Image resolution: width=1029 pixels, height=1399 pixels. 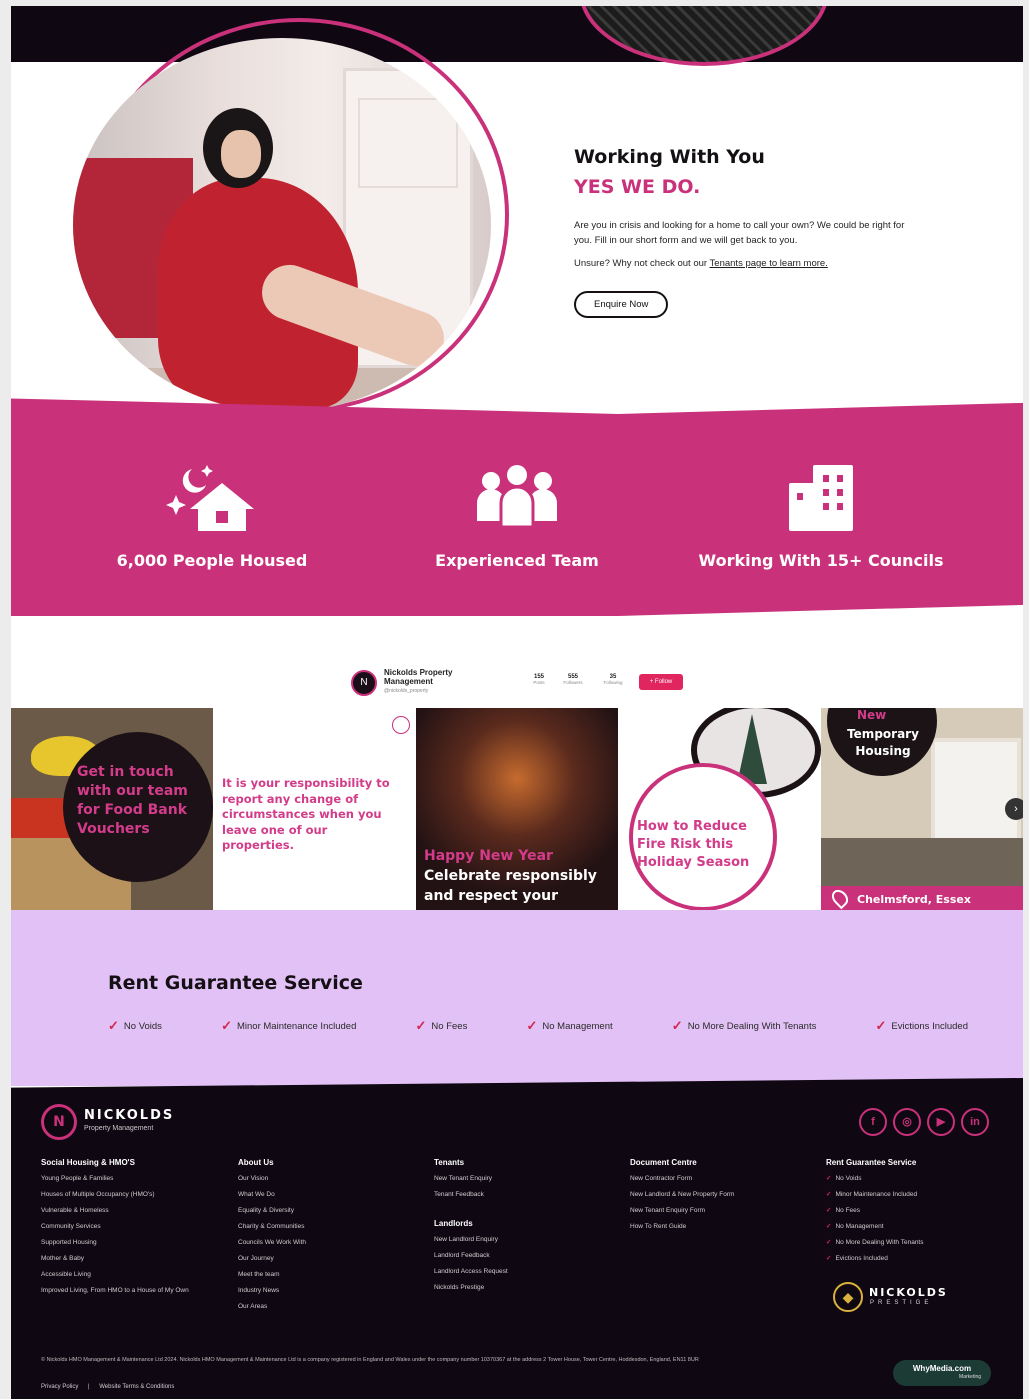 I want to click on prestige-brand-name: NICKOLDS, so click(x=908, y=1292).